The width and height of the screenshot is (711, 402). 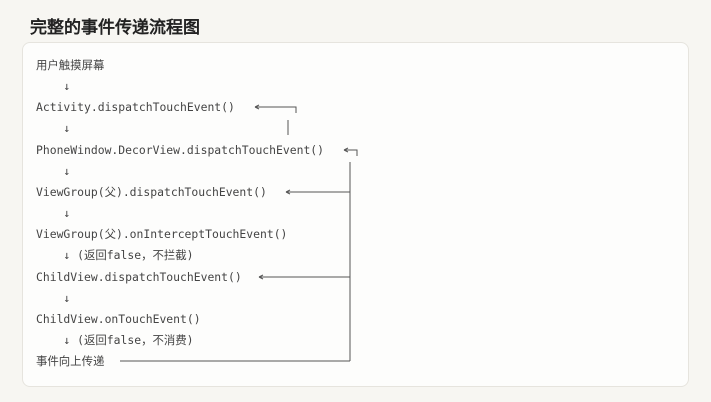 What do you see at coordinates (350, 254) in the screenshot?
I see `connector-decorview` at bounding box center [350, 254].